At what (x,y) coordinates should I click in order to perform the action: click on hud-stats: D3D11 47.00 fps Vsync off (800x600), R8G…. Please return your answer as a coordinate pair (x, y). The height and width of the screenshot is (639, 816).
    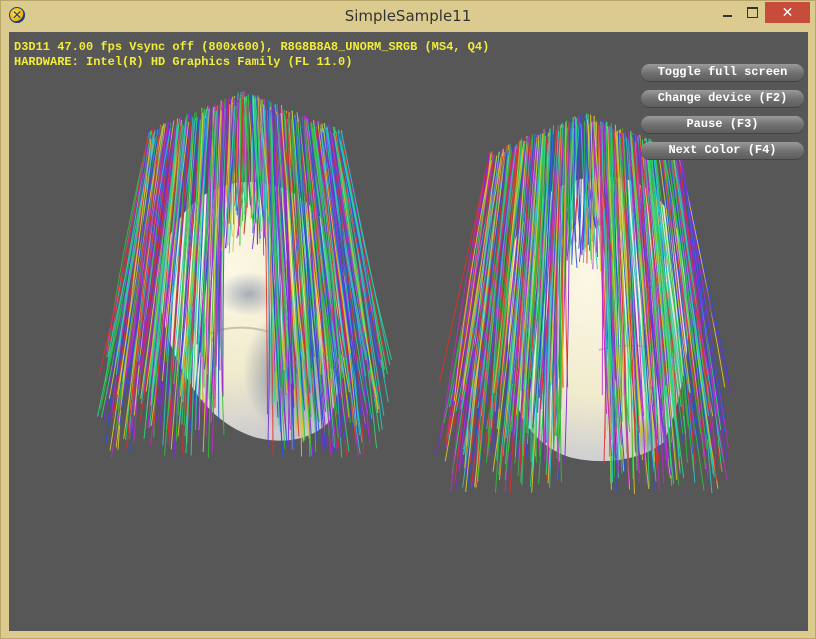
    Looking at the image, I should click on (251, 55).